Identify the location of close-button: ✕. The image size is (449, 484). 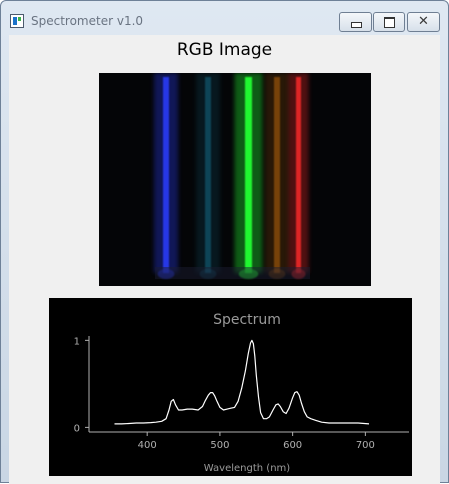
(423, 22).